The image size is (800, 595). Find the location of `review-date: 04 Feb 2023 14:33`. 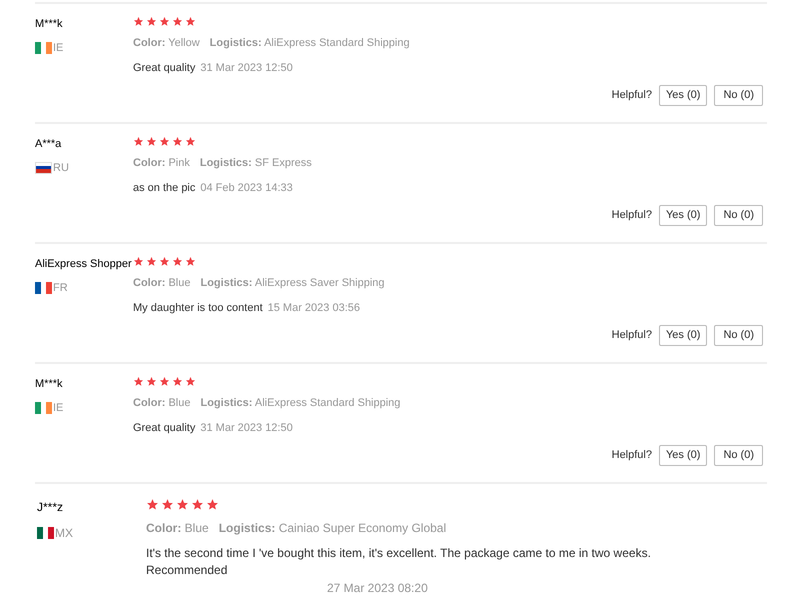

review-date: 04 Feb 2023 14:33 is located at coordinates (246, 188).